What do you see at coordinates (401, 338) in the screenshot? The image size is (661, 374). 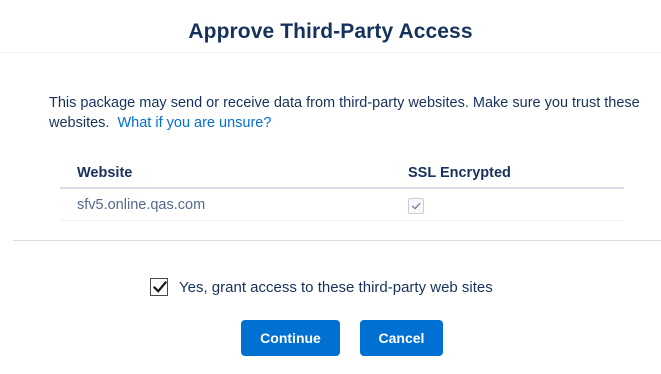 I see `cancel-button: Cancel` at bounding box center [401, 338].